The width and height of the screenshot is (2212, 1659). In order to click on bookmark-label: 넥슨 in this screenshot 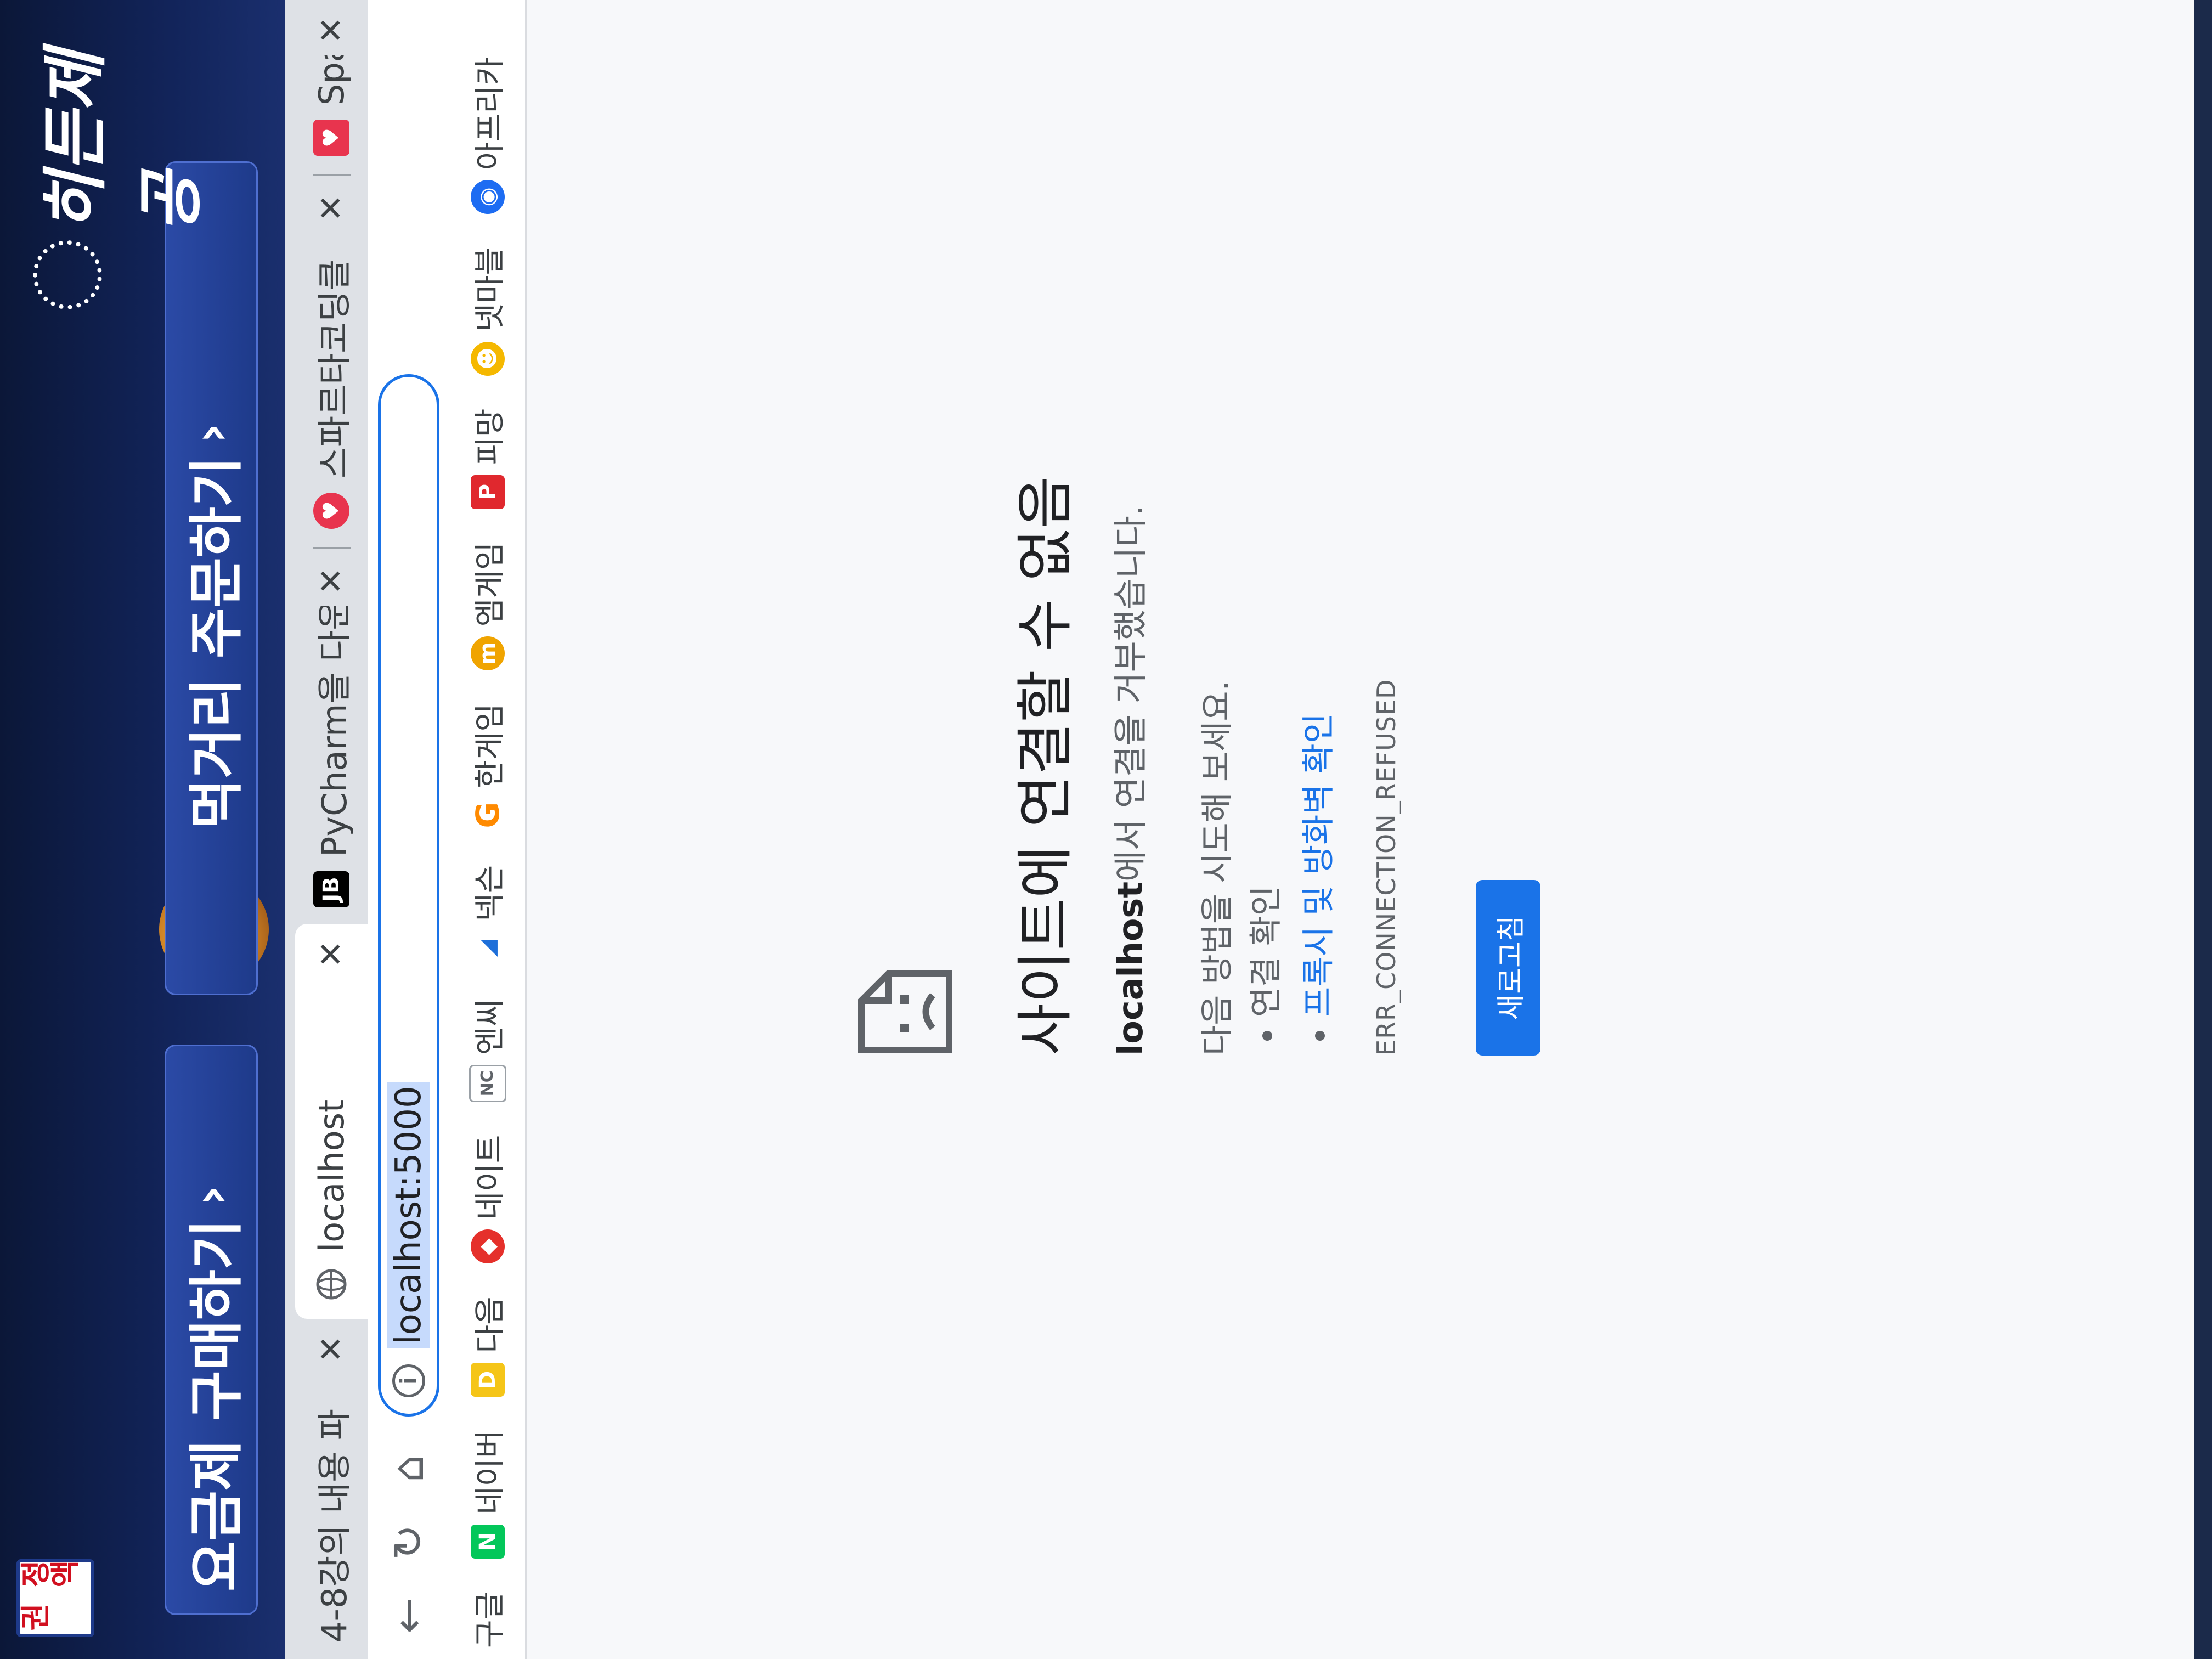, I will do `click(490, 893)`.